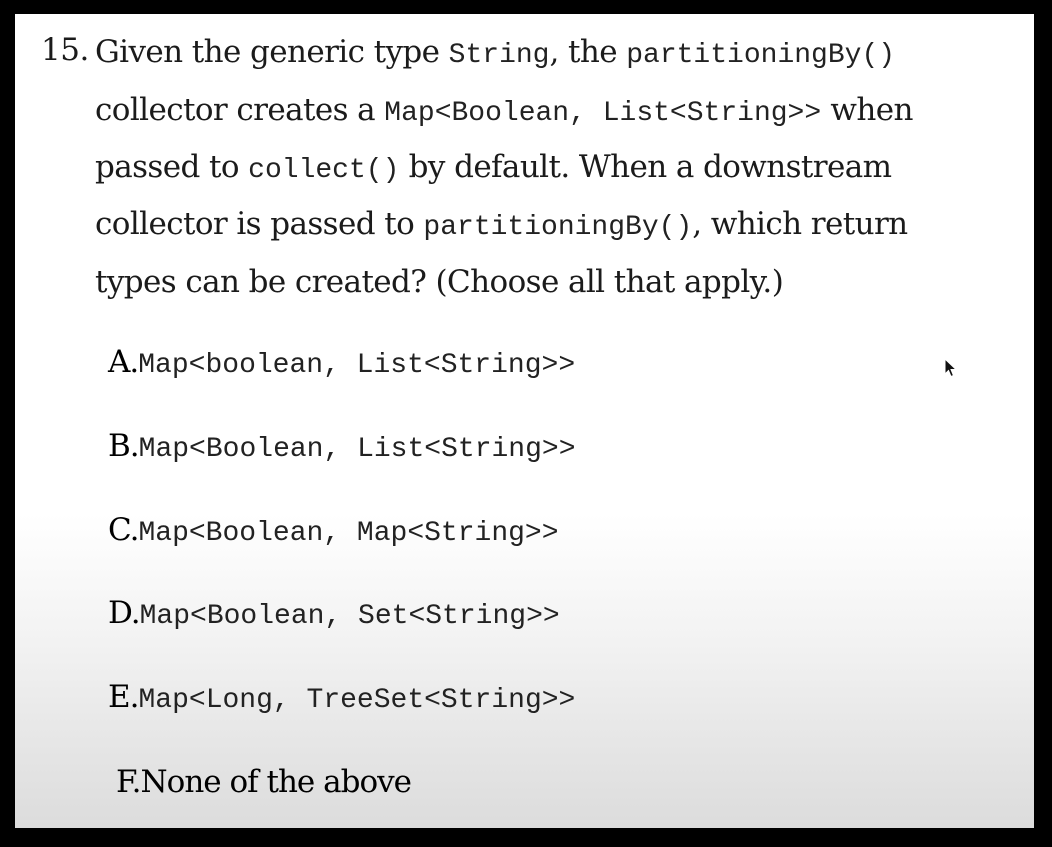 The image size is (1052, 847). What do you see at coordinates (123, 362) in the screenshot?
I see `option-letter: A.` at bounding box center [123, 362].